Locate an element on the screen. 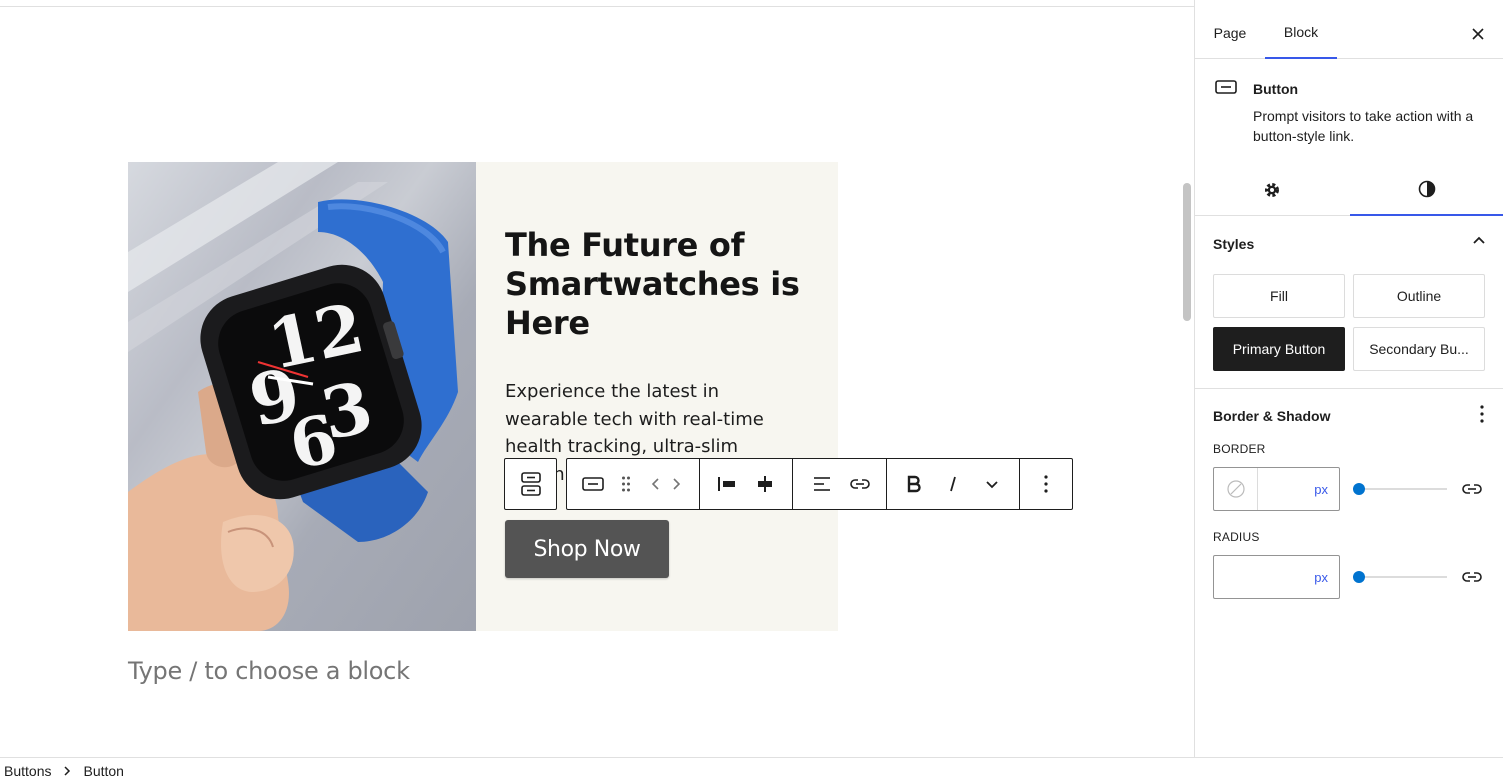 The width and height of the screenshot is (1503, 784). bold-button is located at coordinates (914, 484).